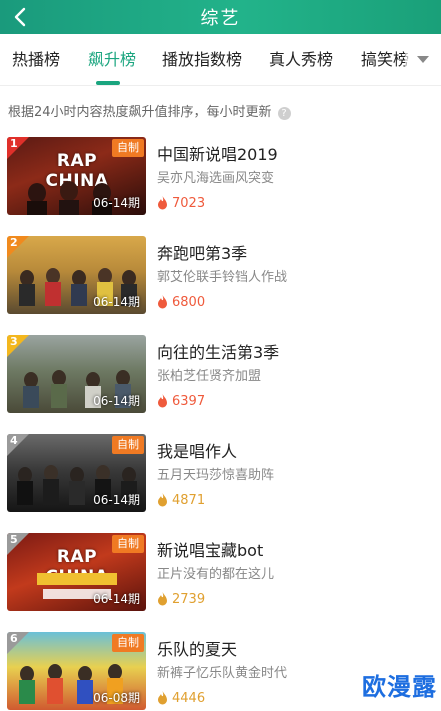 This screenshot has width=441, height=711. Describe the element at coordinates (217, 153) in the screenshot. I see `show-title: 中国新说唱2019` at that location.